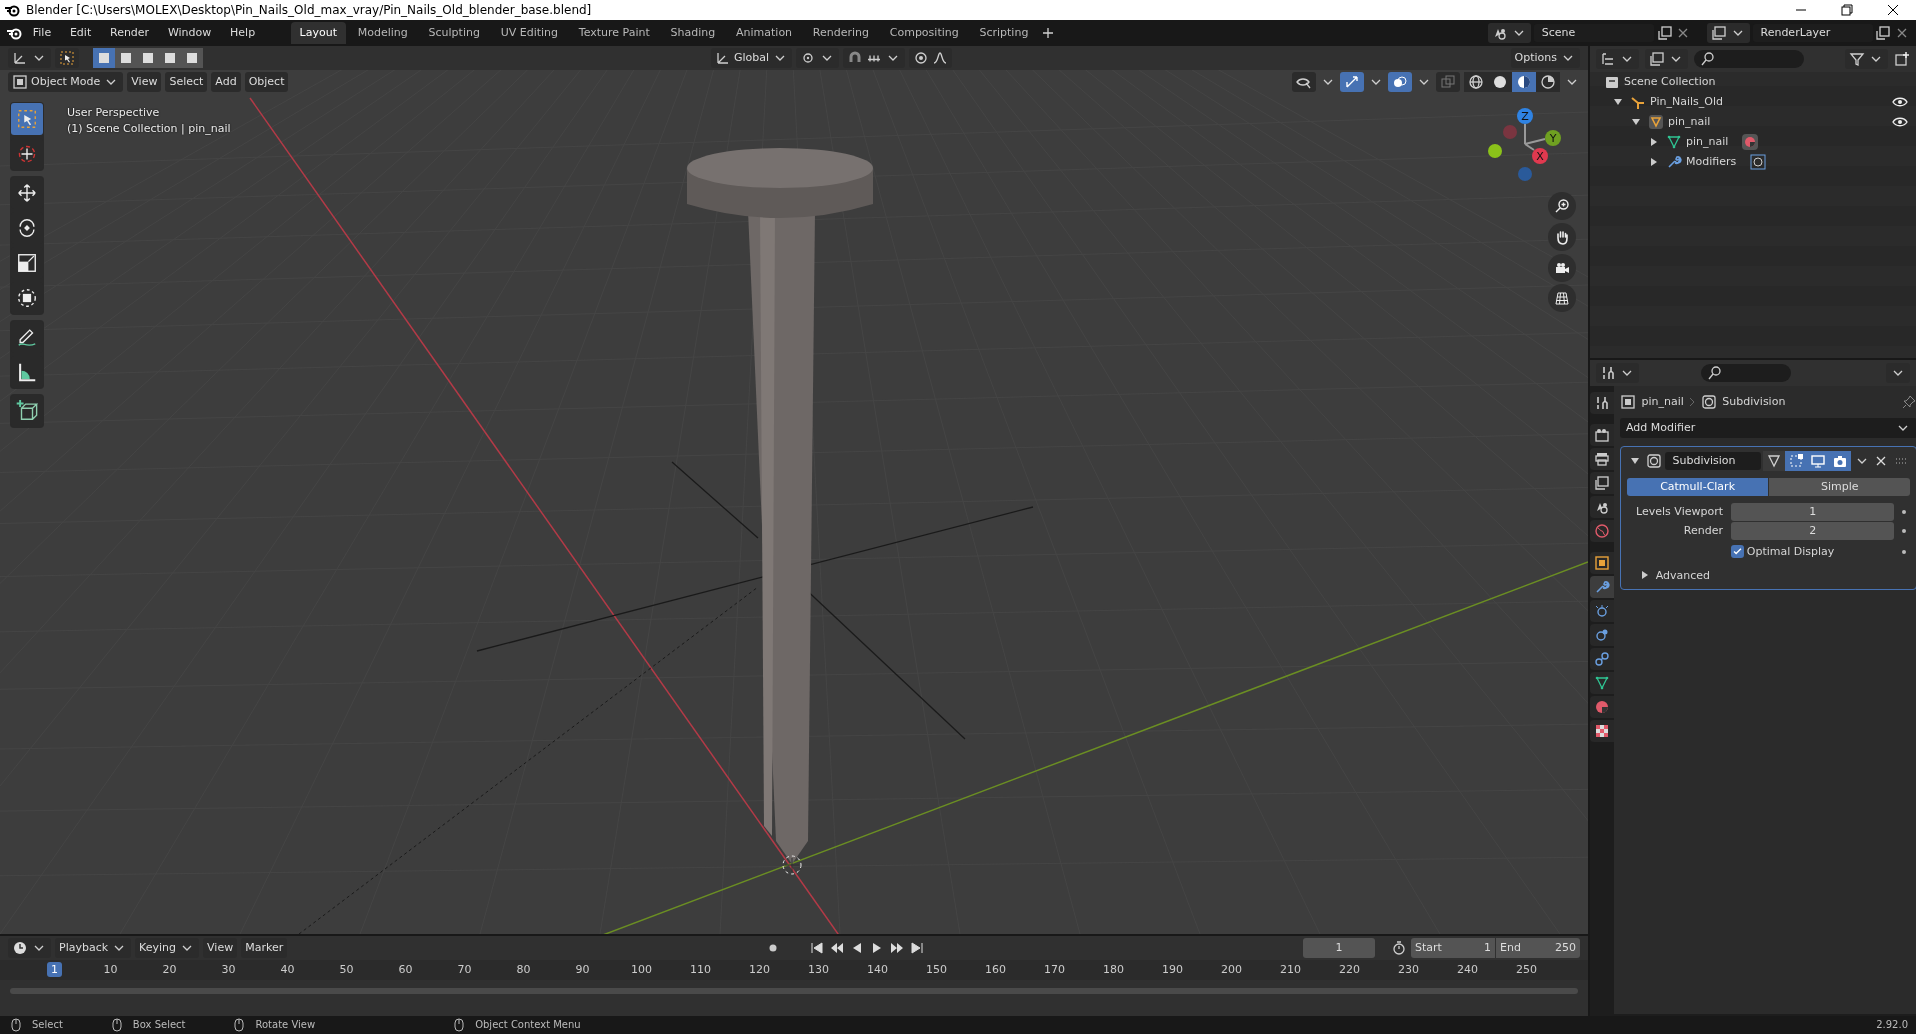 The height and width of the screenshot is (1034, 1916). Describe the element at coordinates (1813, 511) in the screenshot. I see `number-field: 1` at that location.